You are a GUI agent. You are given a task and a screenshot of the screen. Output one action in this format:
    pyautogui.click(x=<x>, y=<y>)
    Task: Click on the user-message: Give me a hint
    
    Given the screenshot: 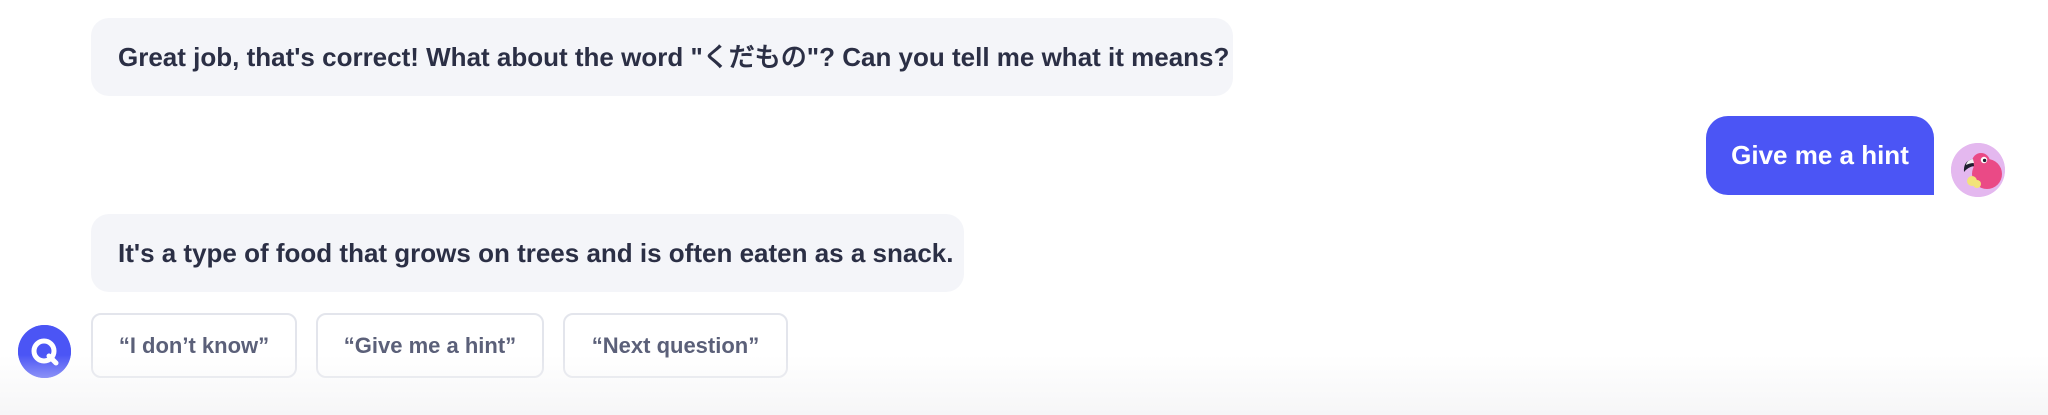 What is the action you would take?
    pyautogui.click(x=1820, y=155)
    